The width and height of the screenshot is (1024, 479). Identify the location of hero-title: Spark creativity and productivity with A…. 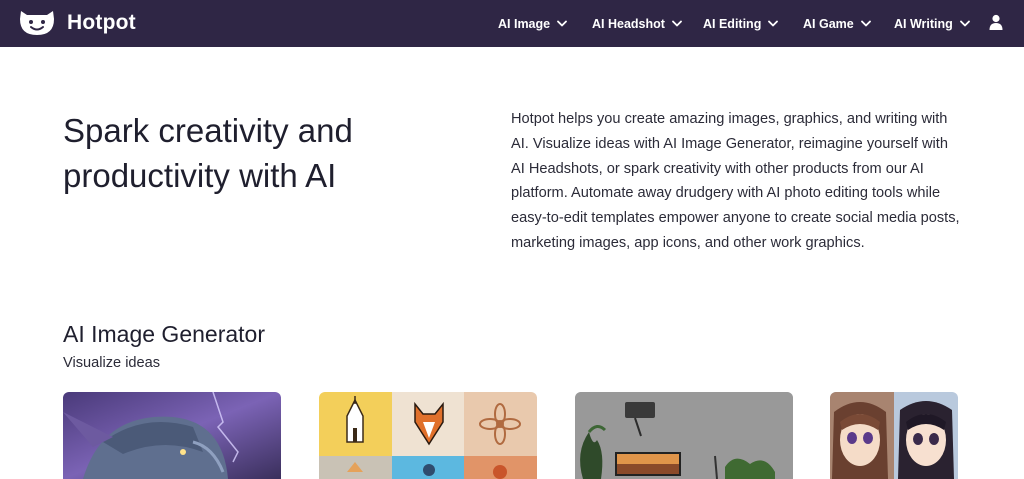
(208, 153).